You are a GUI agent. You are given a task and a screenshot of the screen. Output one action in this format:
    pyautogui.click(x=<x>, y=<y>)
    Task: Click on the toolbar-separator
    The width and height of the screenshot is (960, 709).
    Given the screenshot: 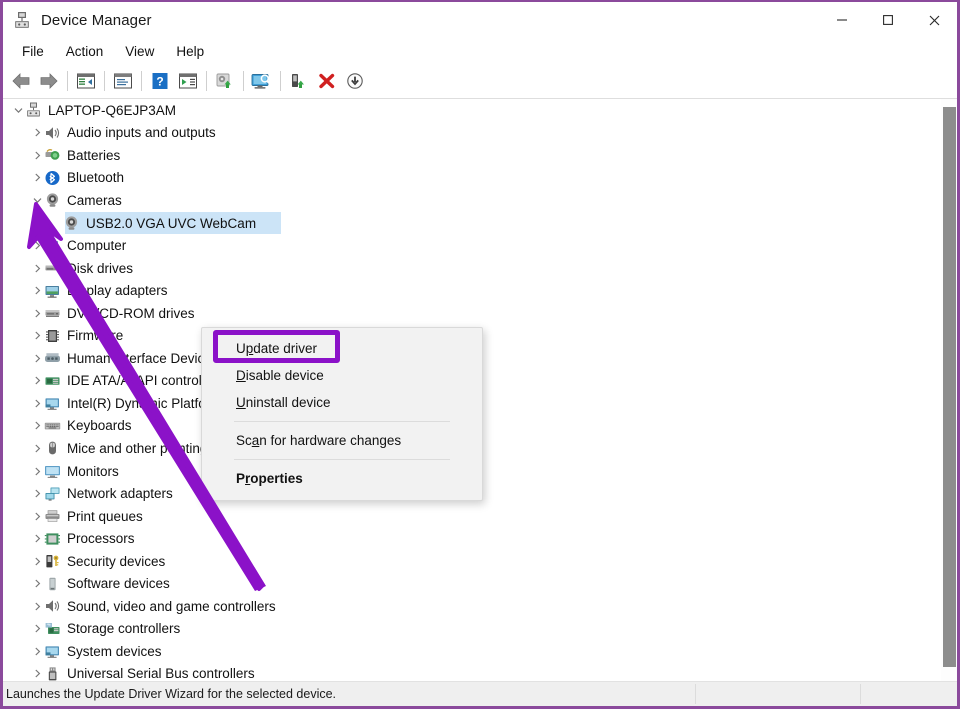 What is the action you would take?
    pyautogui.click(x=206, y=81)
    